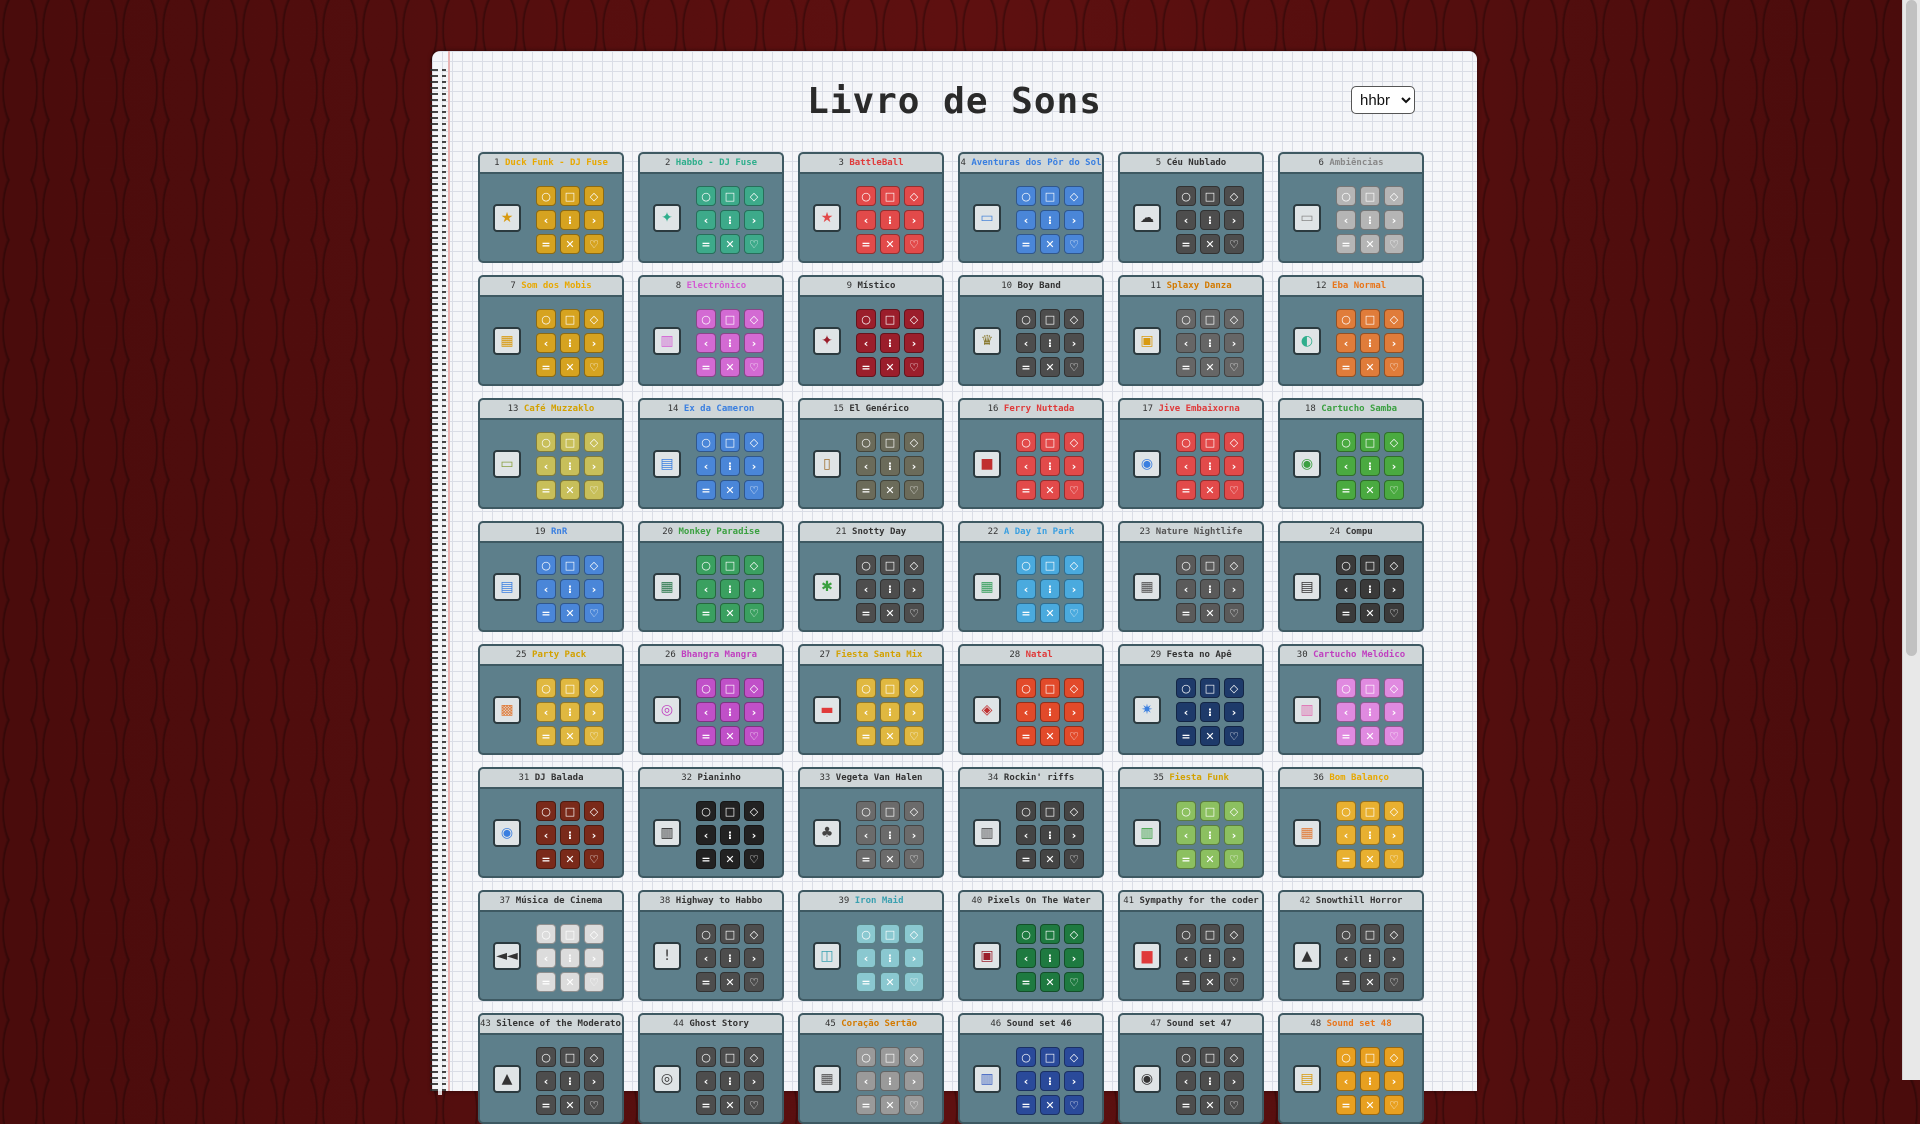  What do you see at coordinates (1031, 699) in the screenshot?
I see `soundset-card: 28 Natal ◈ ○ □ ◇ ‹ ⁝ › = ✕ ♡` at bounding box center [1031, 699].